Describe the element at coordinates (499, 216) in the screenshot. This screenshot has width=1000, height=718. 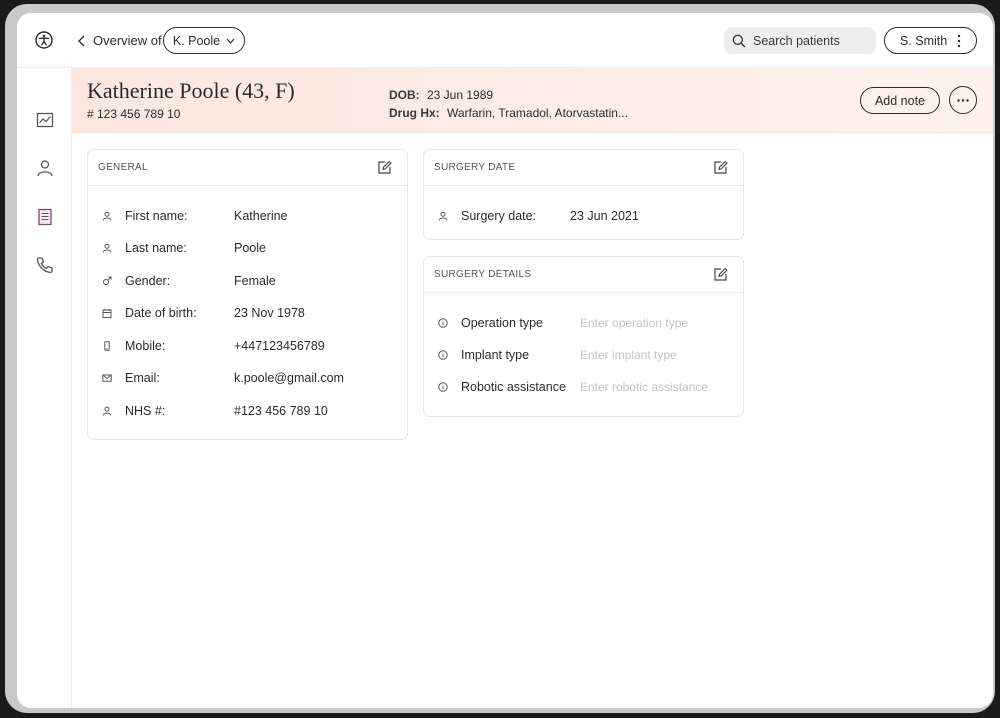
I see `surgery-date-label: Surgery date:` at that location.